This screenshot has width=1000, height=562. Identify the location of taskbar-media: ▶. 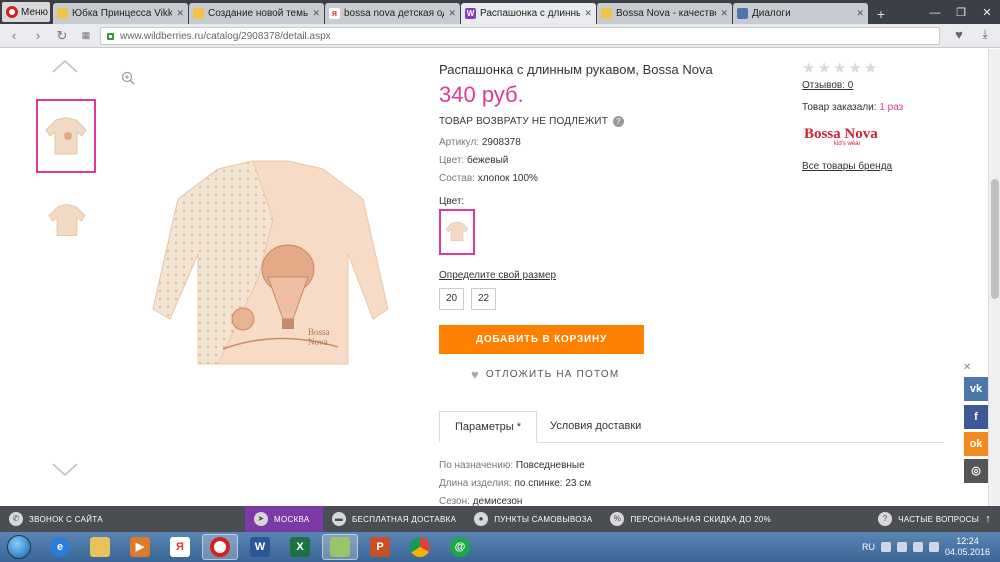
(140, 547).